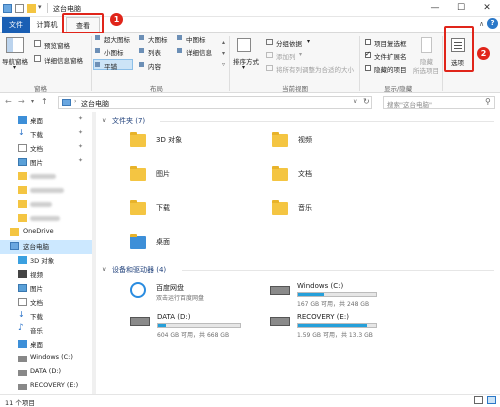 The width and height of the screenshot is (500, 407). Describe the element at coordinates (459, 49) in the screenshot. I see `callout-box-options` at that location.